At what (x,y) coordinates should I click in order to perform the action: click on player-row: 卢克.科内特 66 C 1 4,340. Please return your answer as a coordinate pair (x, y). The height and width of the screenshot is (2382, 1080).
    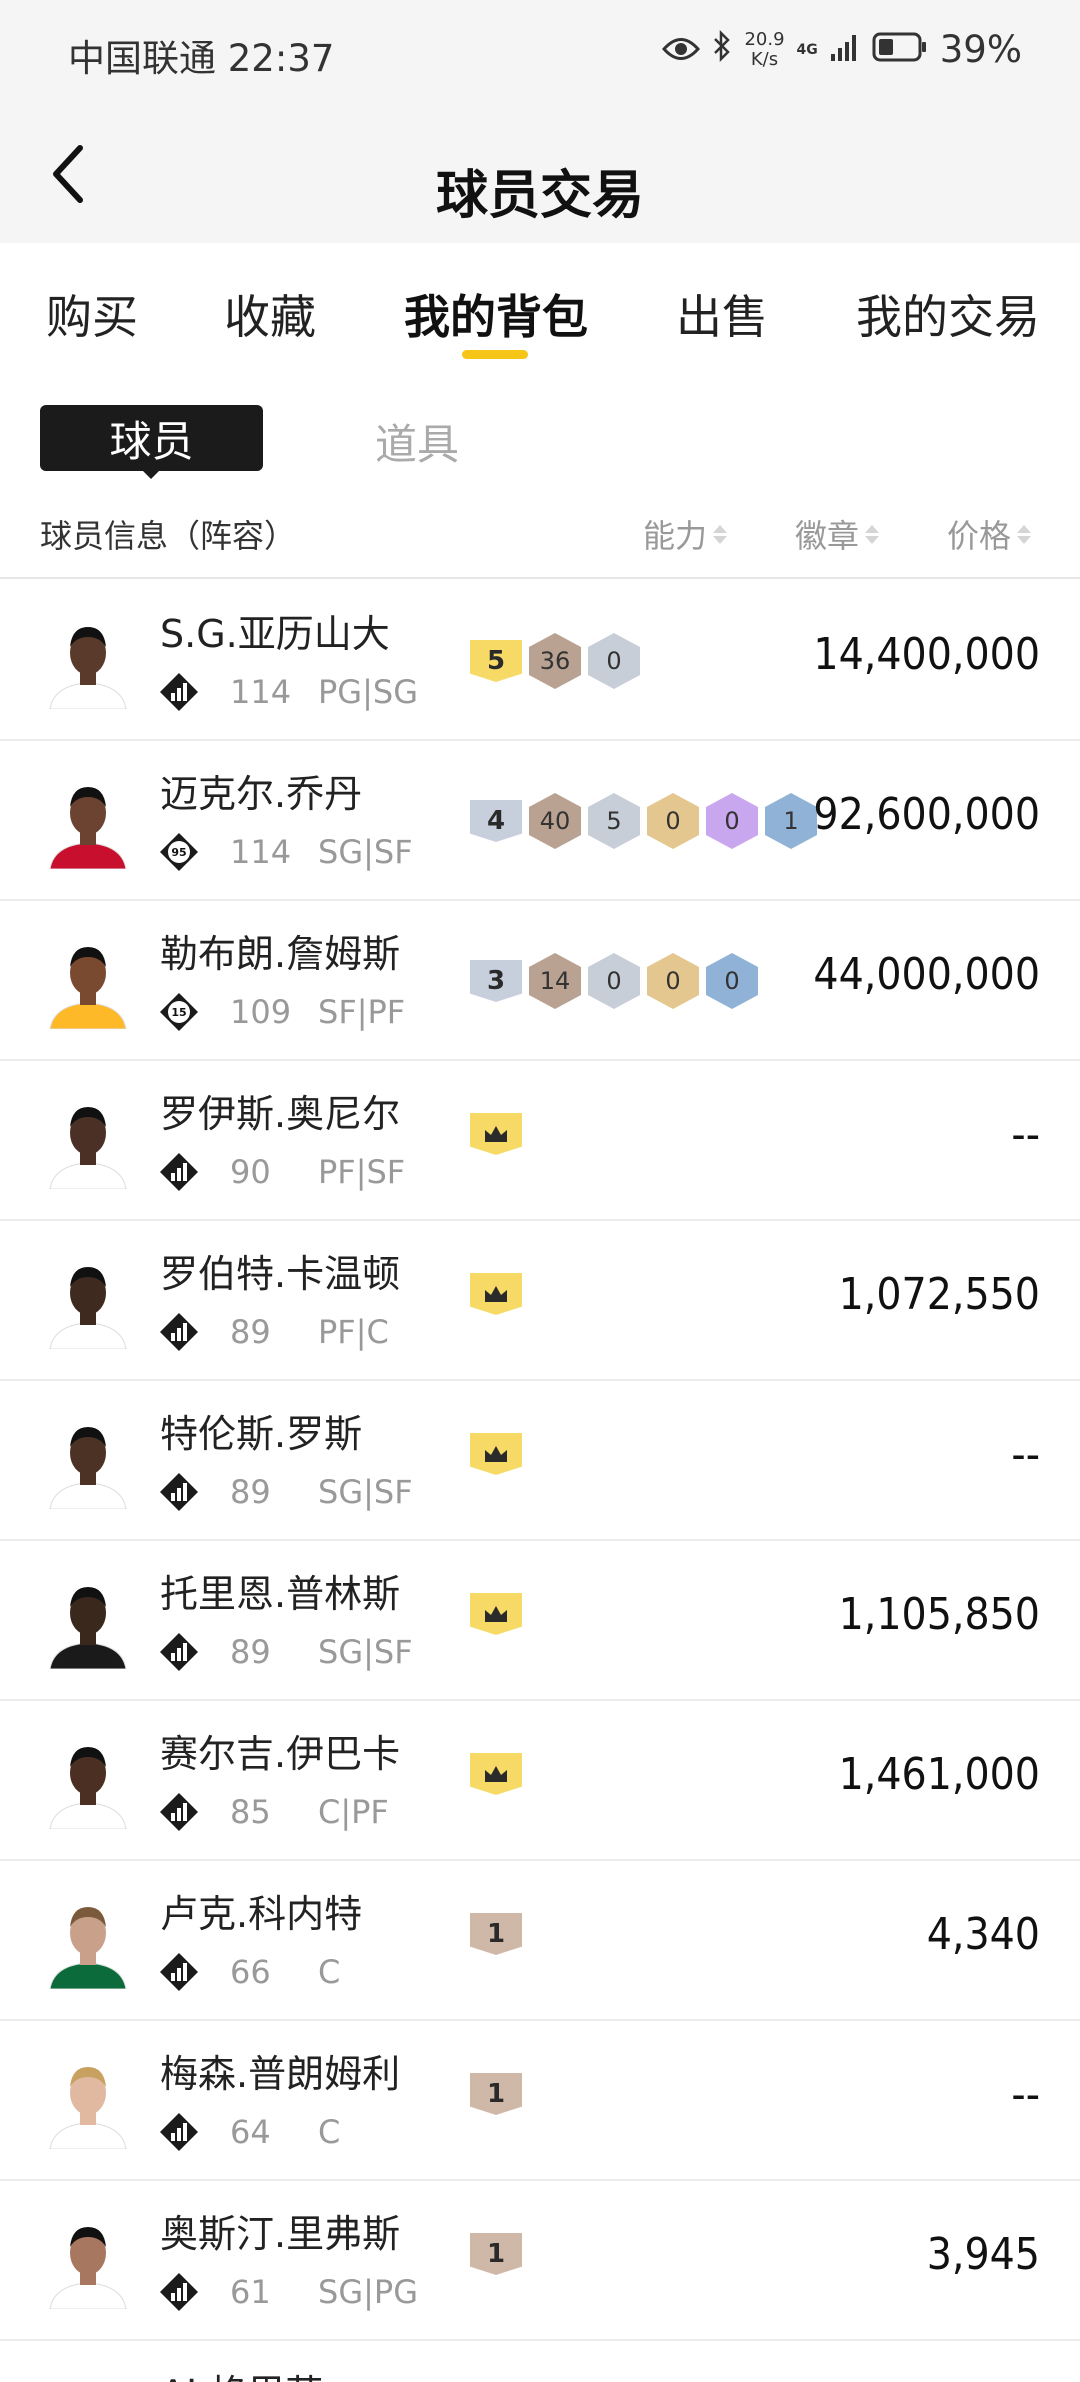
    Looking at the image, I should click on (540, 1941).